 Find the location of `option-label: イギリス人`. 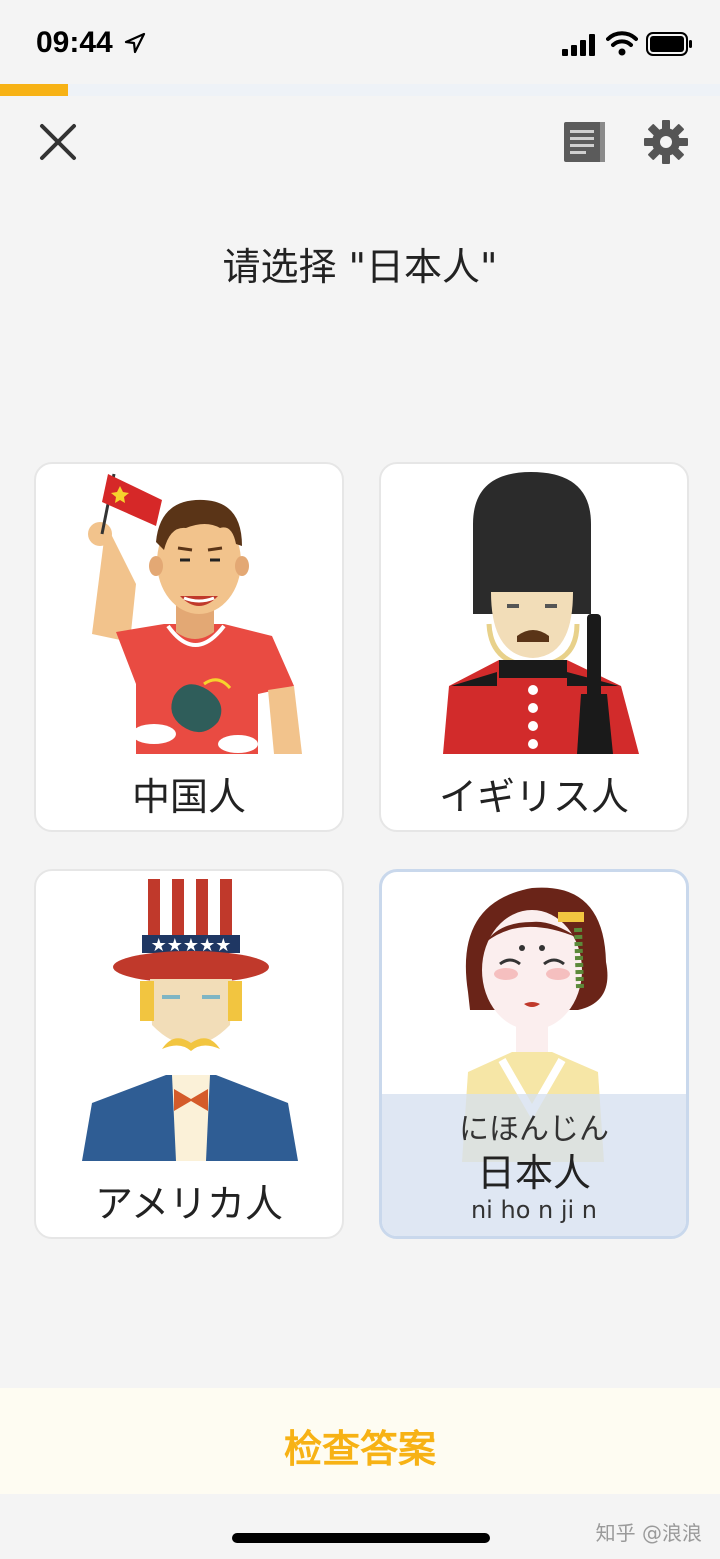

option-label: イギリス人 is located at coordinates (533, 797).